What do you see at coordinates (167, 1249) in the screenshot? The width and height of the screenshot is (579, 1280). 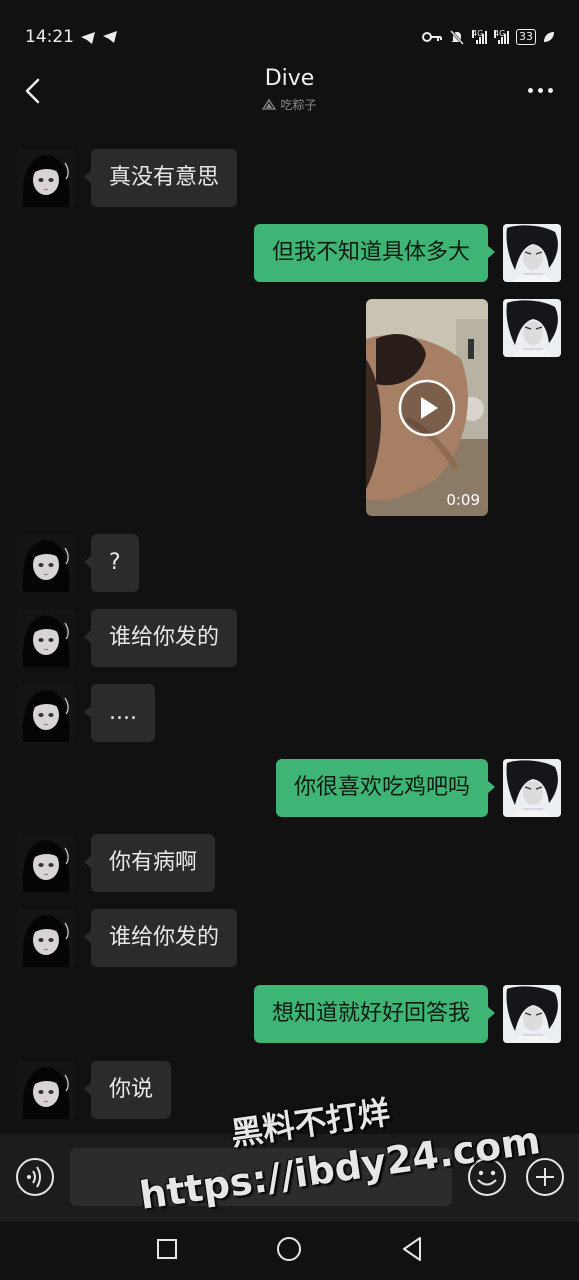 I see `recents-icon` at bounding box center [167, 1249].